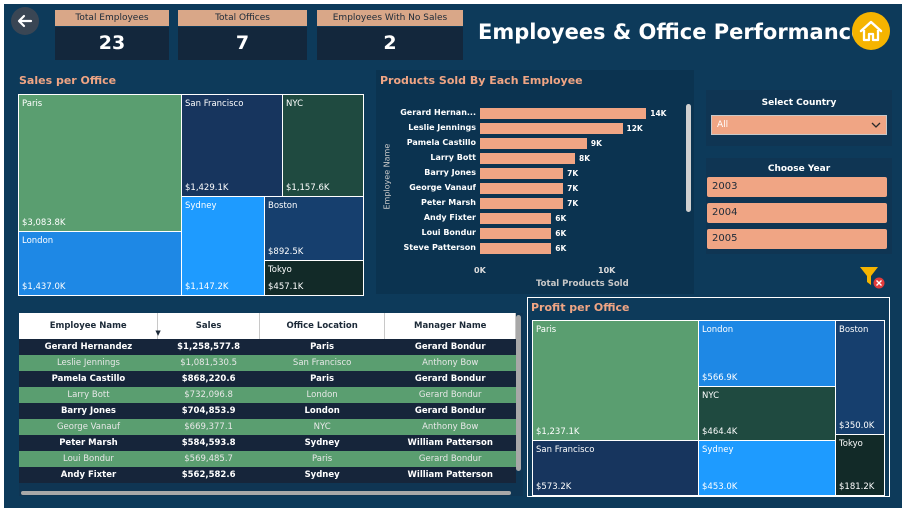 This screenshot has height=512, width=906. What do you see at coordinates (448, 232) in the screenshot?
I see `bar-category-label: Loui Bondur` at bounding box center [448, 232].